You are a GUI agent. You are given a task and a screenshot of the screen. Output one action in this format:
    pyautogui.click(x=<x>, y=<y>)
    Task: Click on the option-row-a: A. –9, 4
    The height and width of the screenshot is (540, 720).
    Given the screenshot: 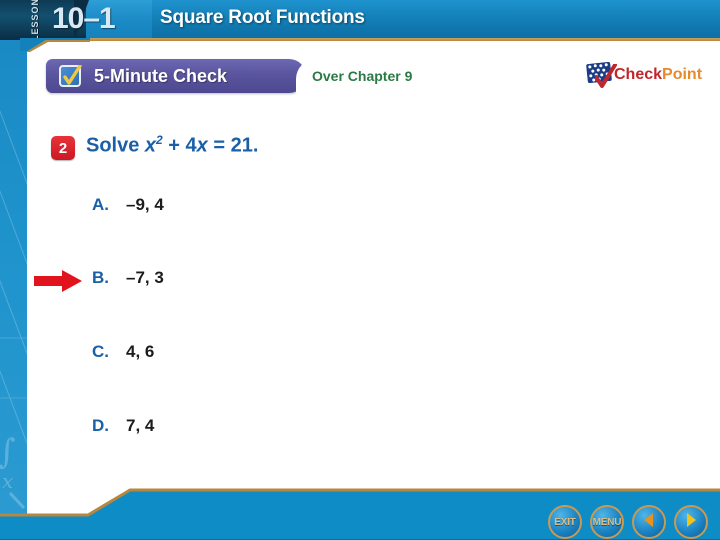 What is the action you would take?
    pyautogui.click(x=242, y=208)
    